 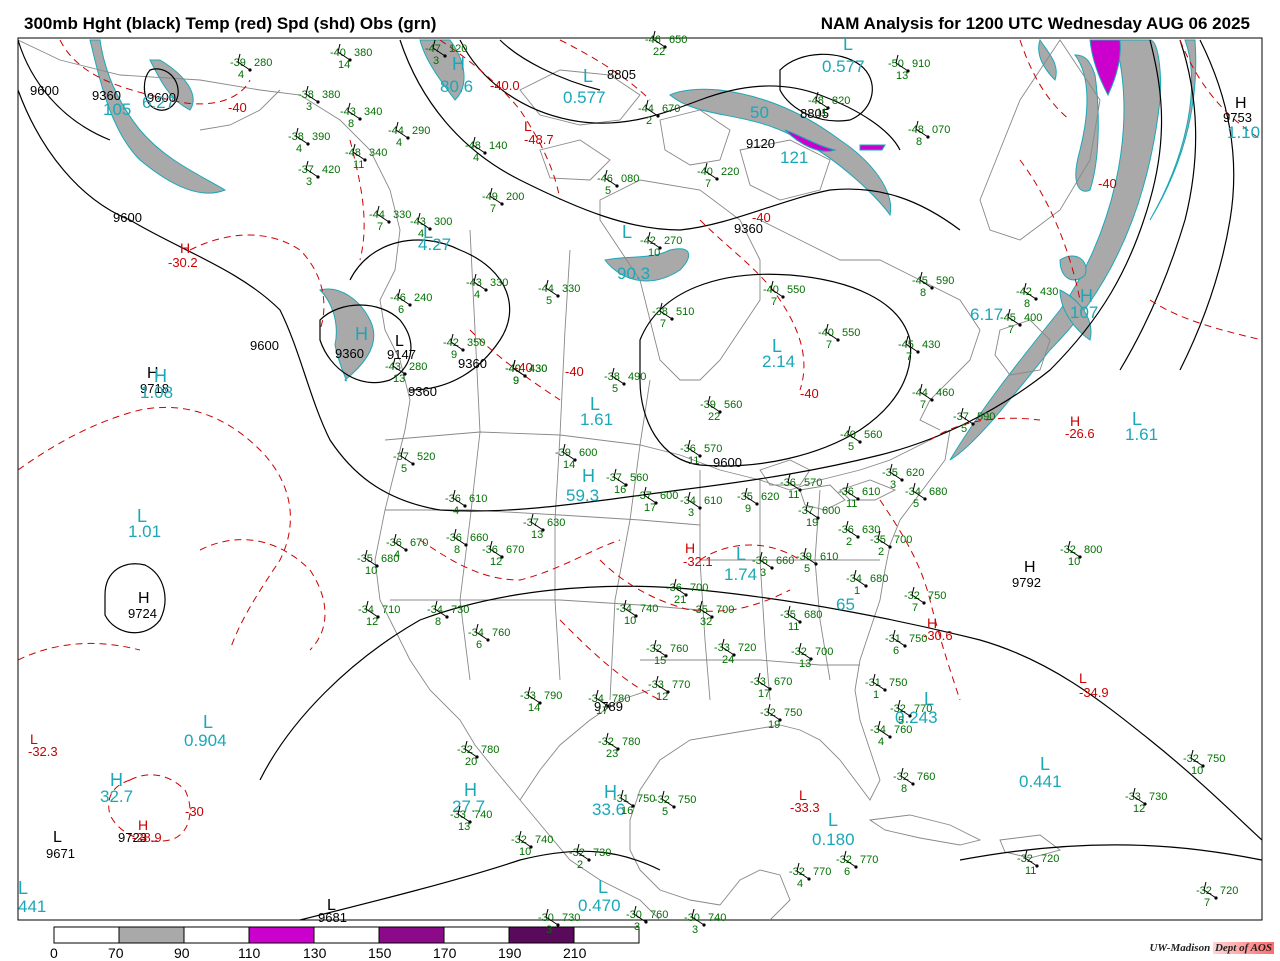 I want to click on station-height: 240, so click(x=423, y=298).